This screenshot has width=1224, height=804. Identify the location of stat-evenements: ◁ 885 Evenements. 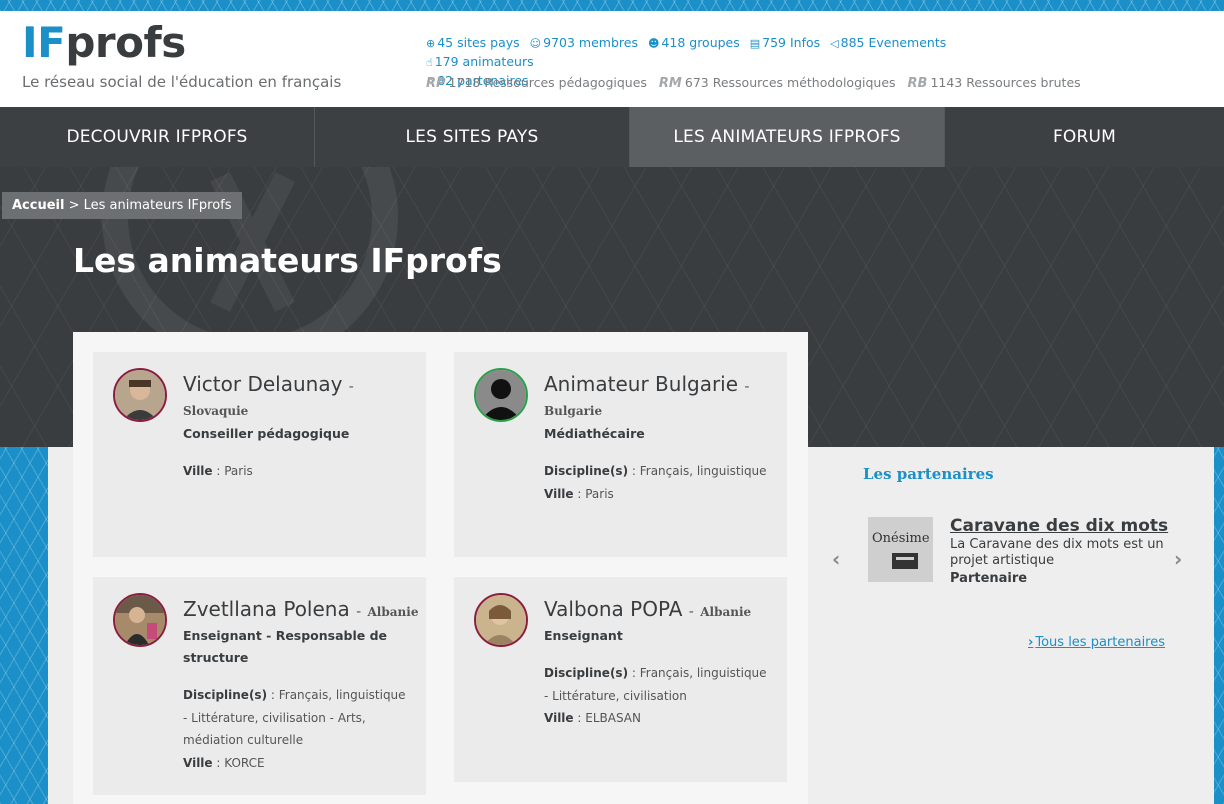
(888, 42).